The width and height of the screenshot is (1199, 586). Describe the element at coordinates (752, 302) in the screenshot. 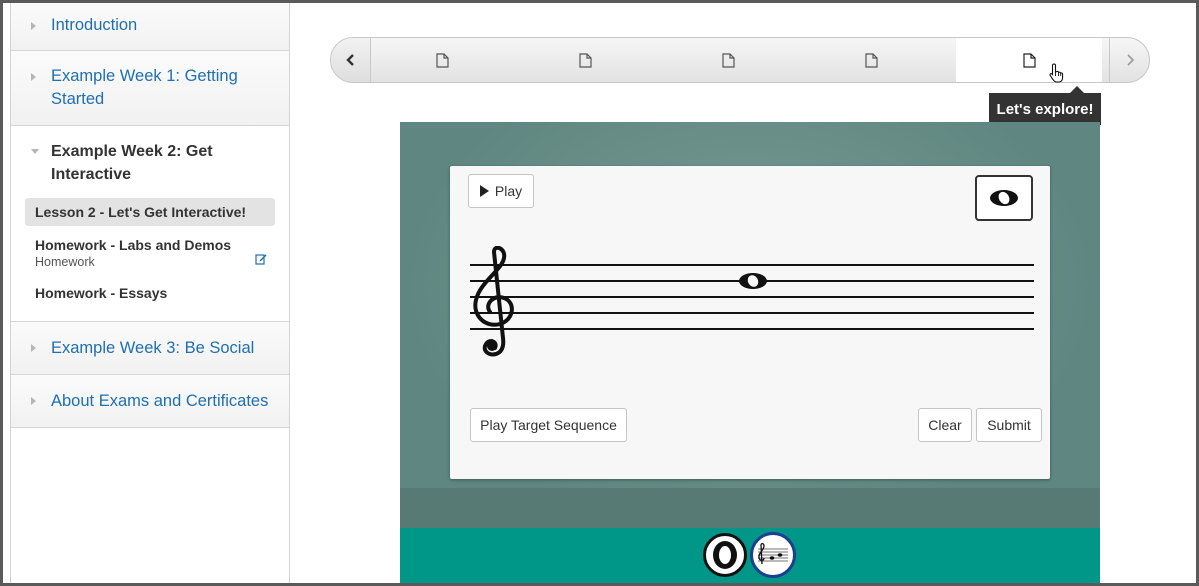

I see `music-staff` at that location.